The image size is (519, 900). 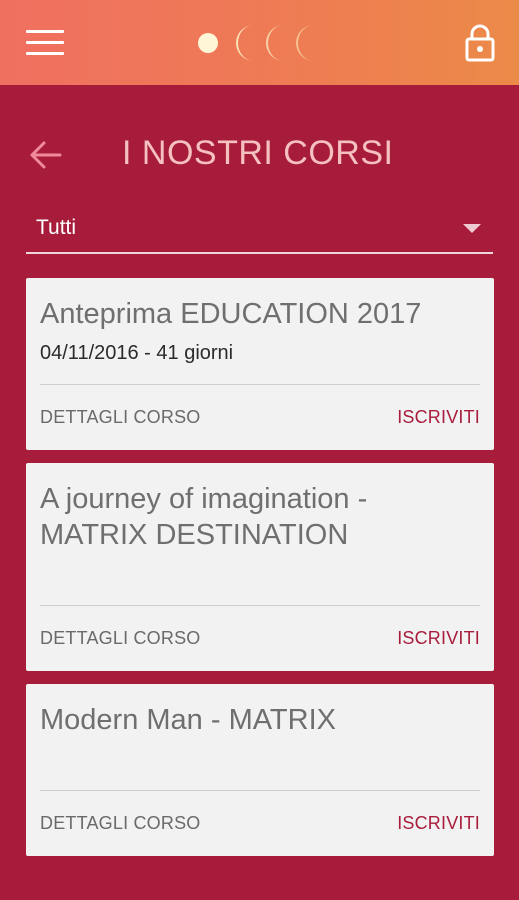 I want to click on page-header: I NOSTRI CORSI, so click(x=259, y=155).